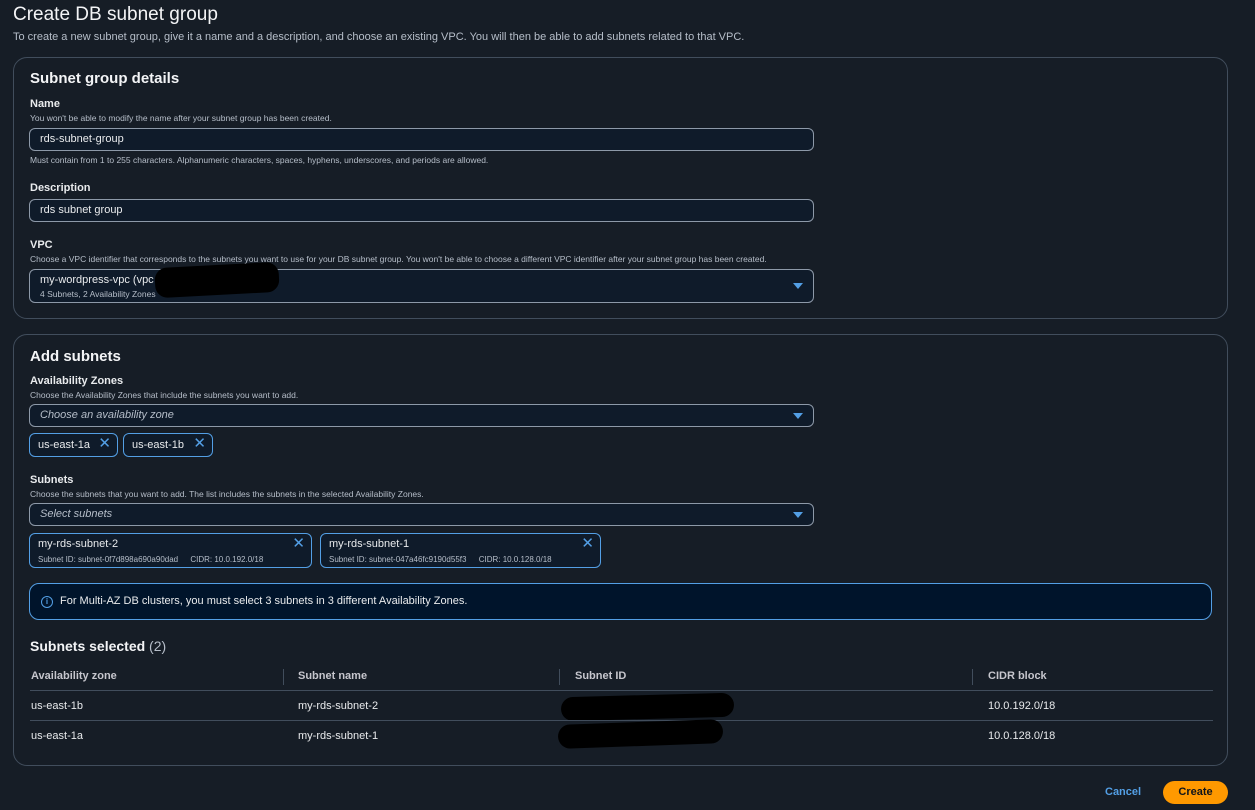 The width and height of the screenshot is (1255, 810). Describe the element at coordinates (158, 646) in the screenshot. I see `table-count: (2)` at that location.